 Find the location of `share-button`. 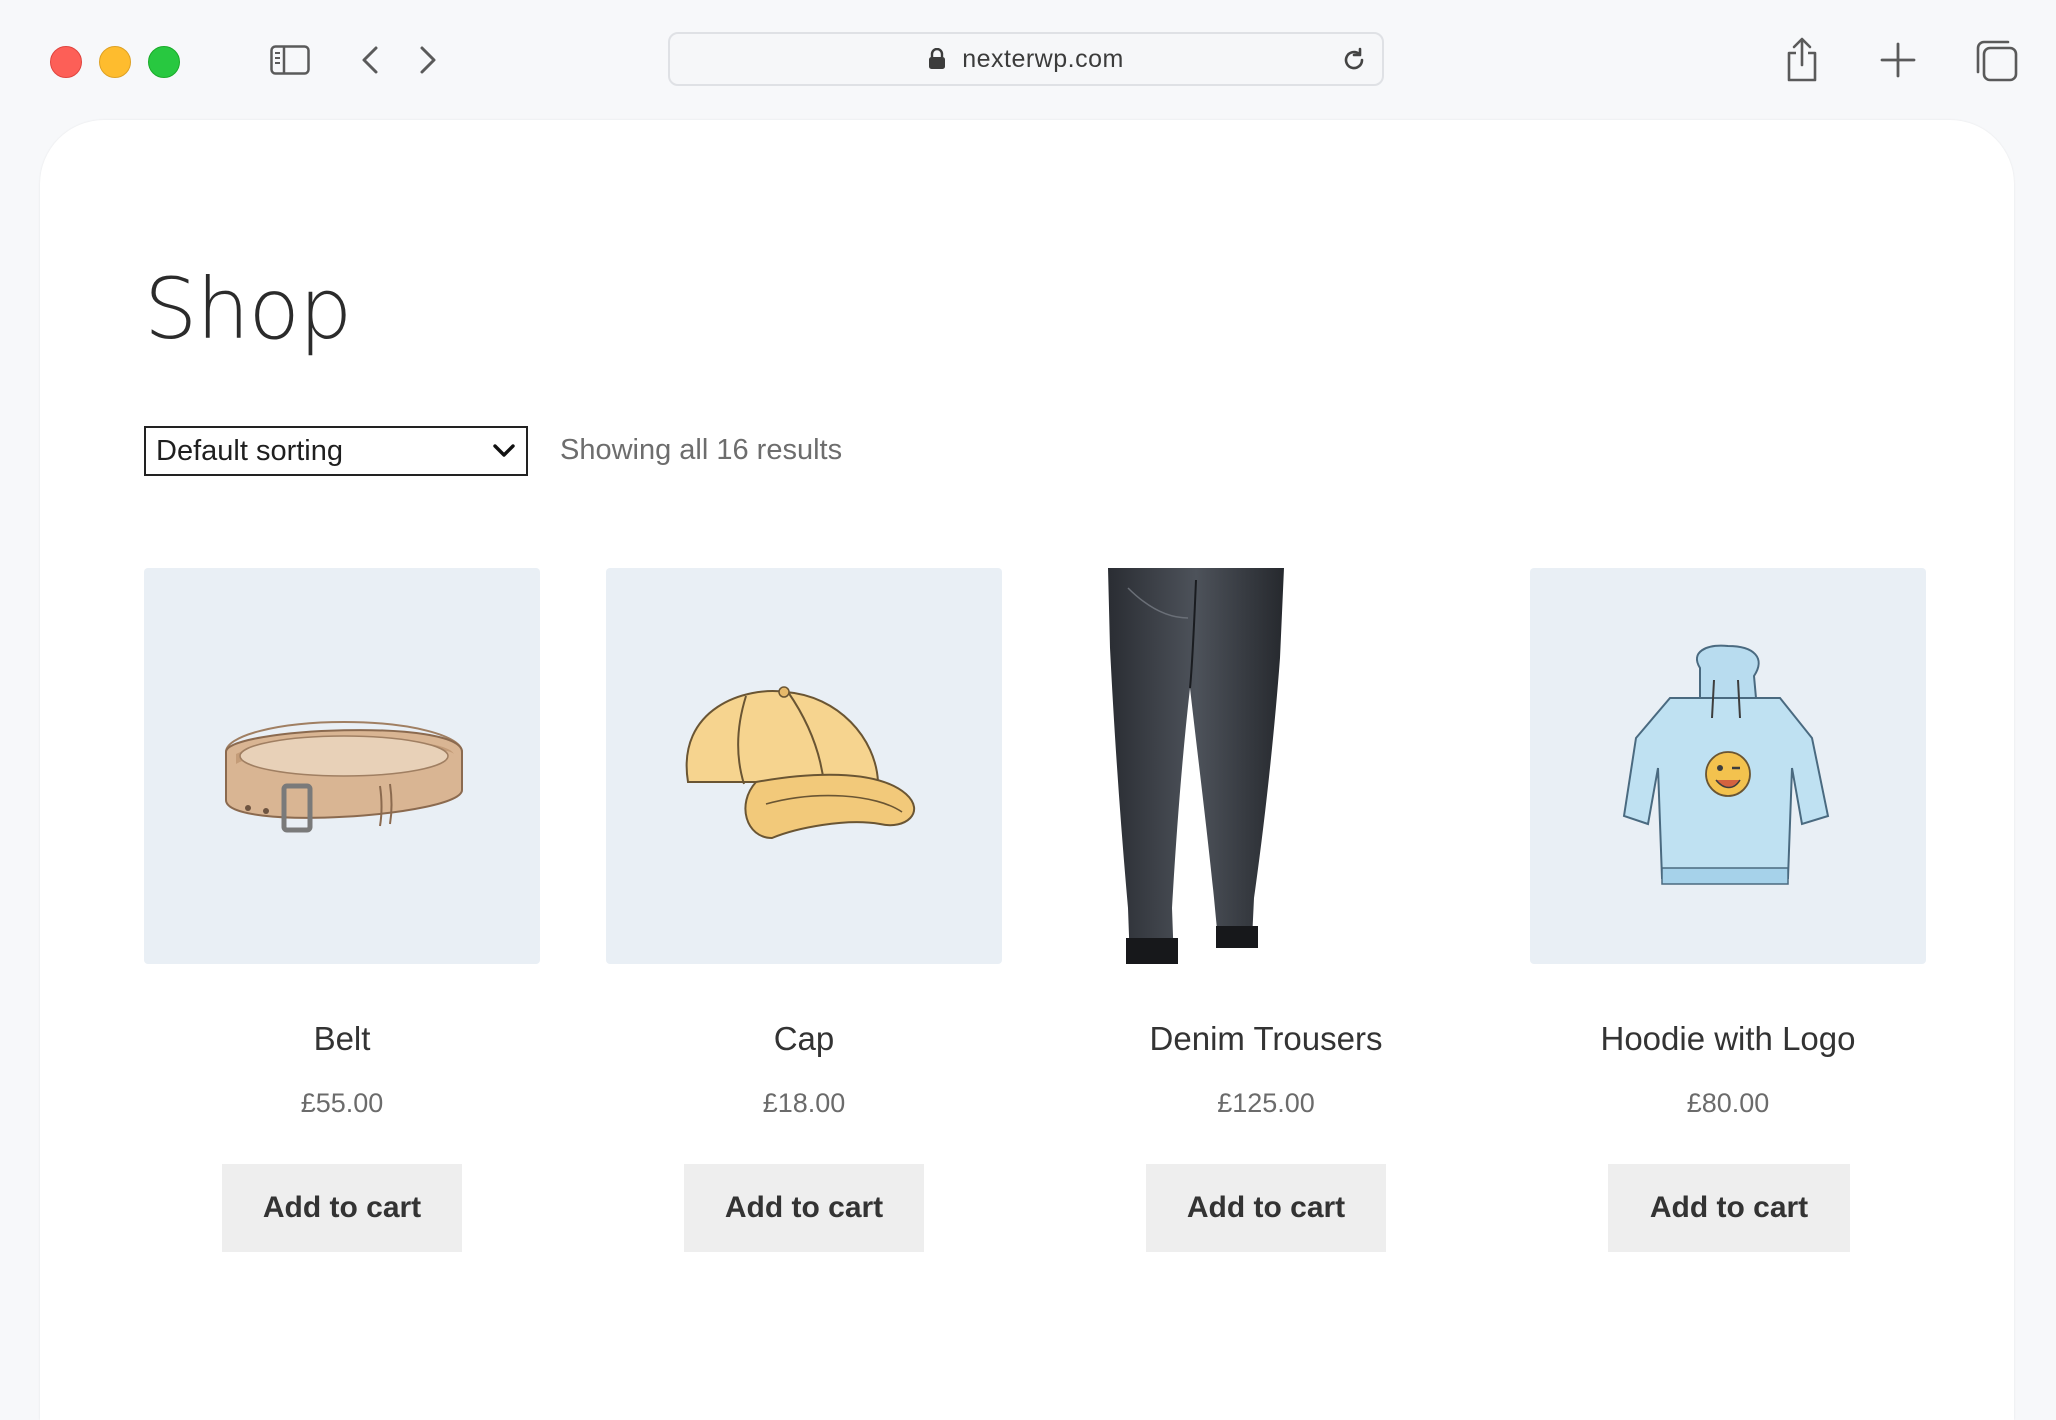

share-button is located at coordinates (1802, 60).